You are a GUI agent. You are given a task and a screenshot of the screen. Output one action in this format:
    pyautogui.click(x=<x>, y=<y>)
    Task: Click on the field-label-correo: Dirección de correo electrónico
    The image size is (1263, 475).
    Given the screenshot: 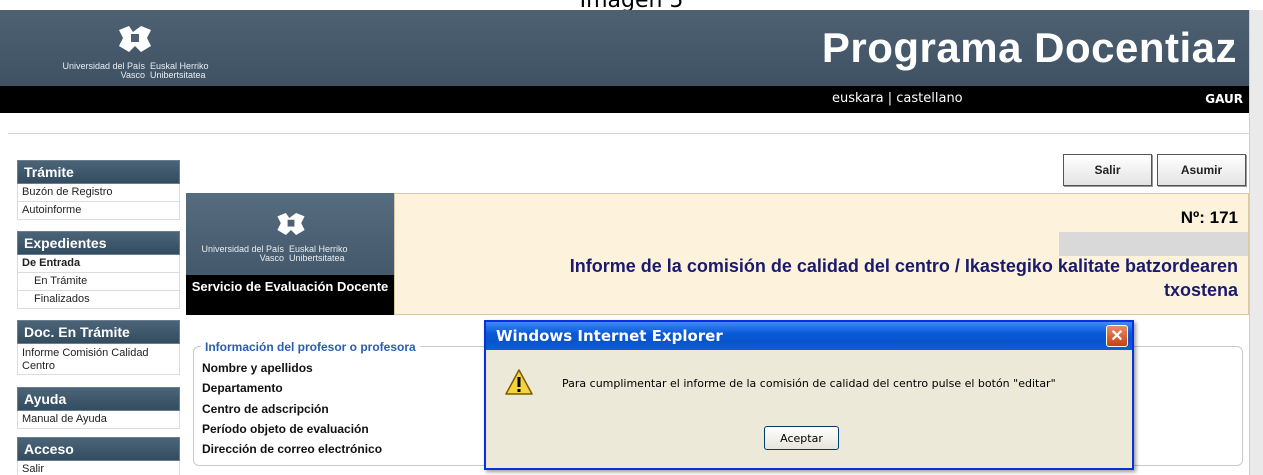 What is the action you would take?
    pyautogui.click(x=292, y=449)
    